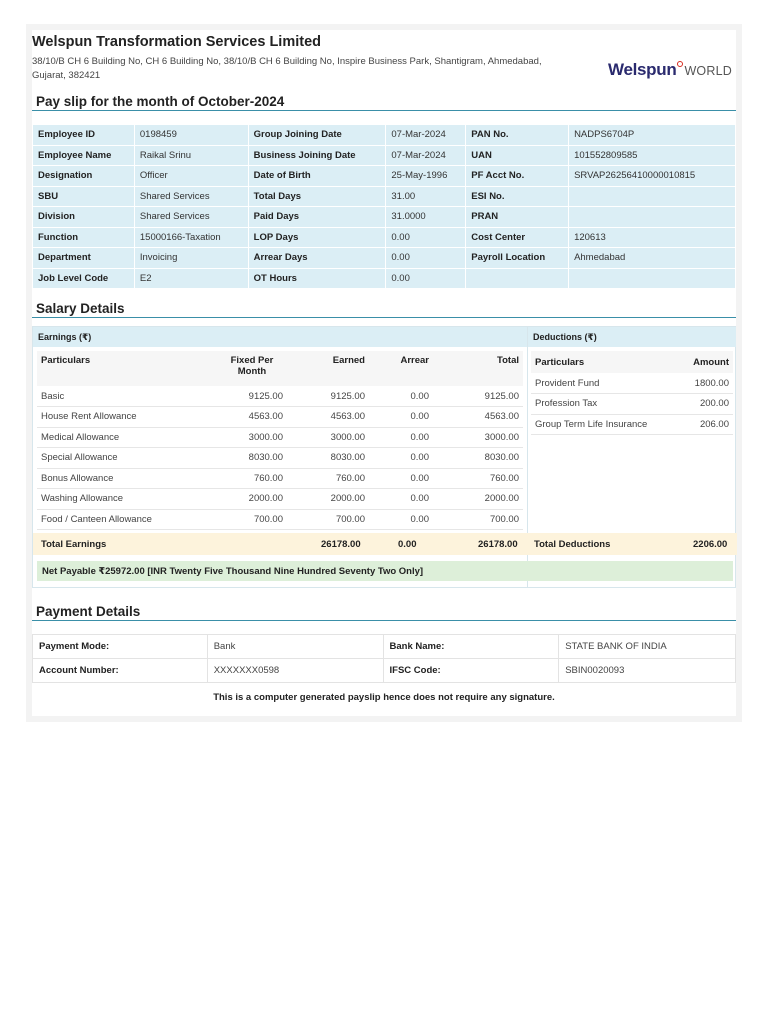 This screenshot has width=768, height=1024. Describe the element at coordinates (328, 417) in the screenshot. I see `earning-earned: 4563.00` at that location.